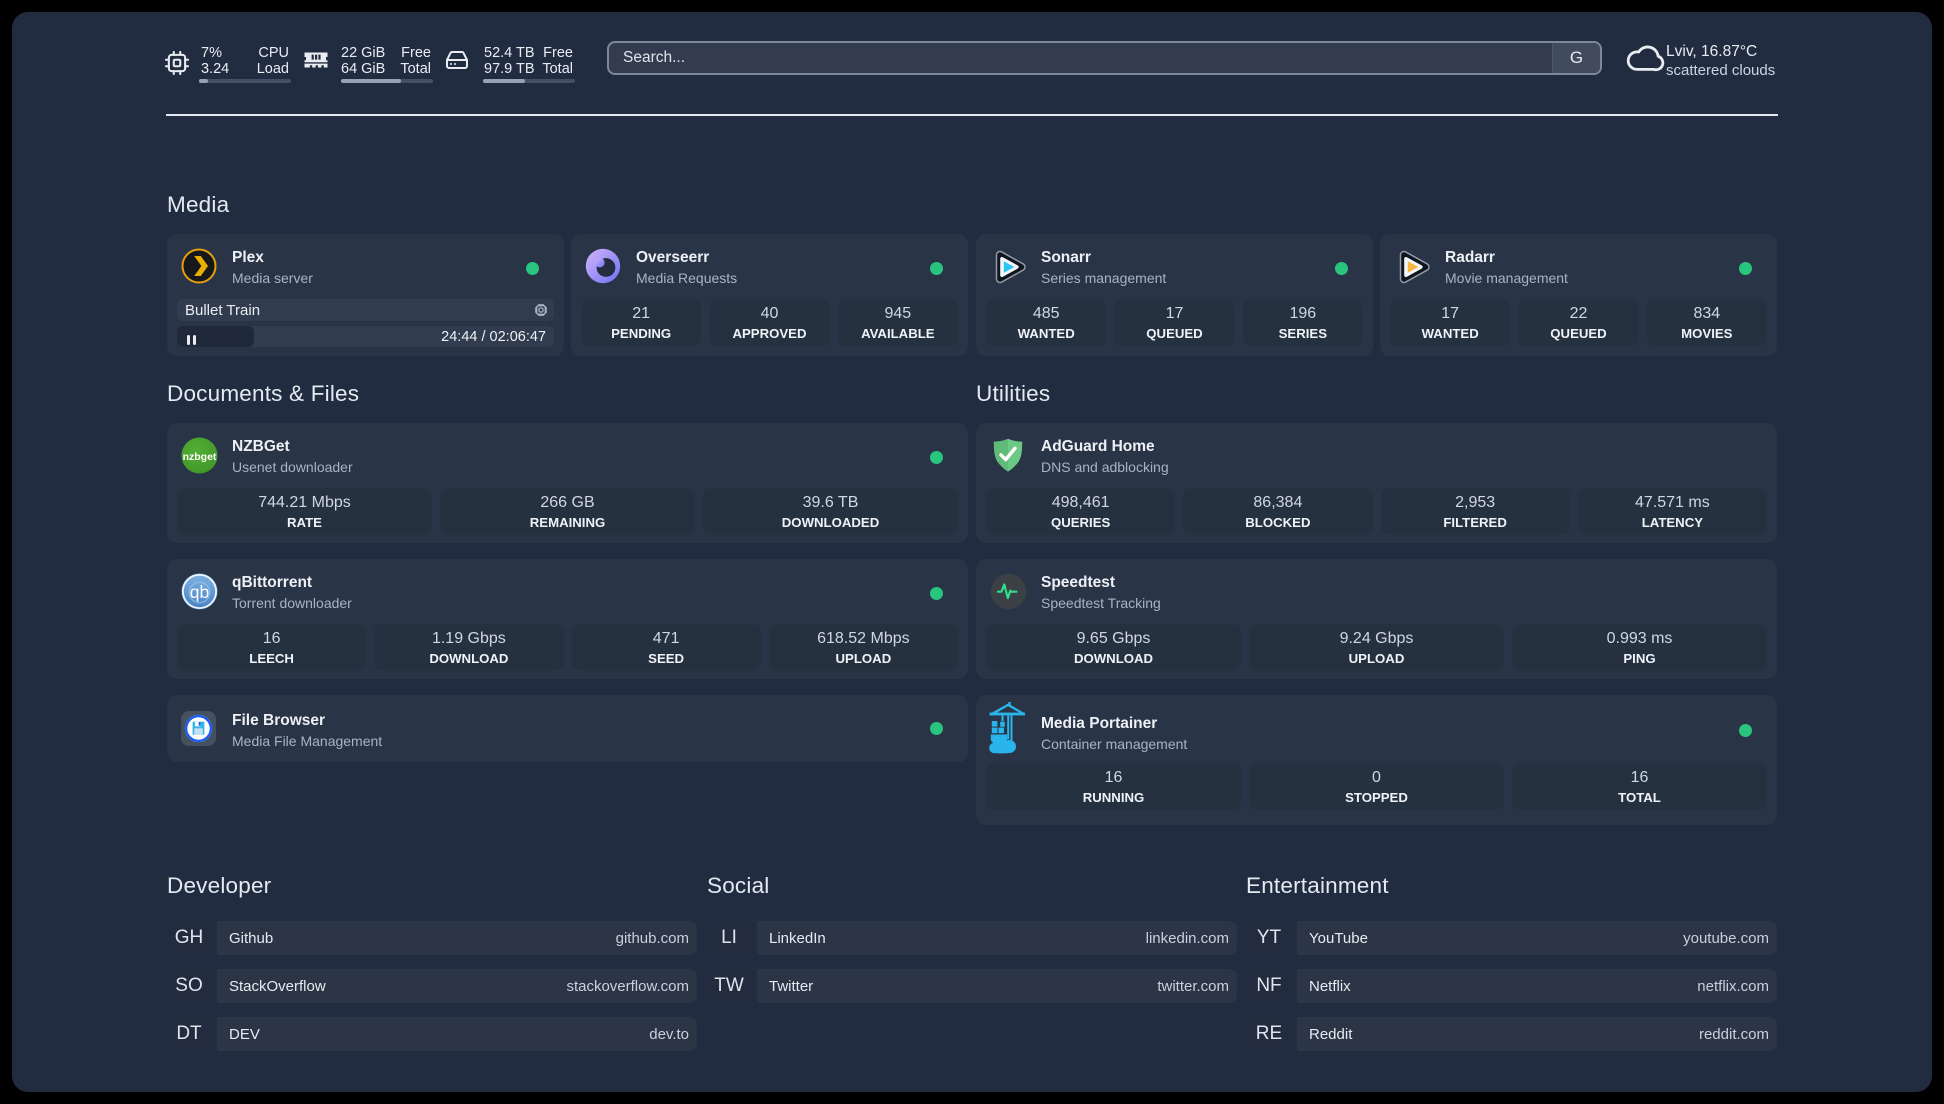  What do you see at coordinates (200, 457) in the screenshot?
I see `svg-text: nzbget` at bounding box center [200, 457].